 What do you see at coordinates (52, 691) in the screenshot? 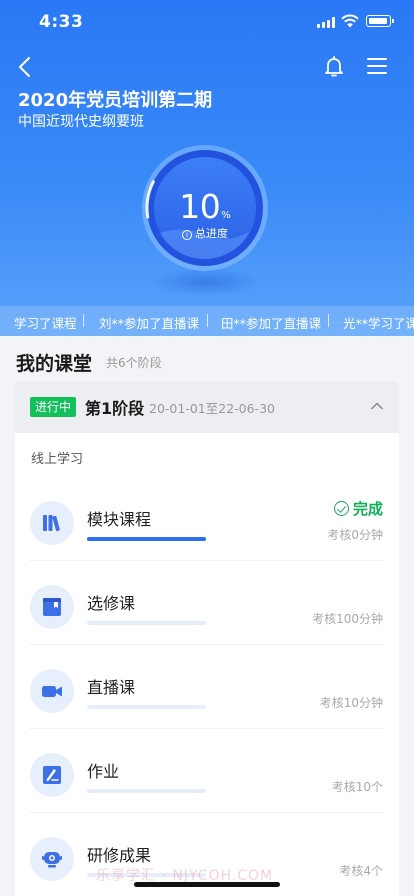
I see `video-camera-icon` at bounding box center [52, 691].